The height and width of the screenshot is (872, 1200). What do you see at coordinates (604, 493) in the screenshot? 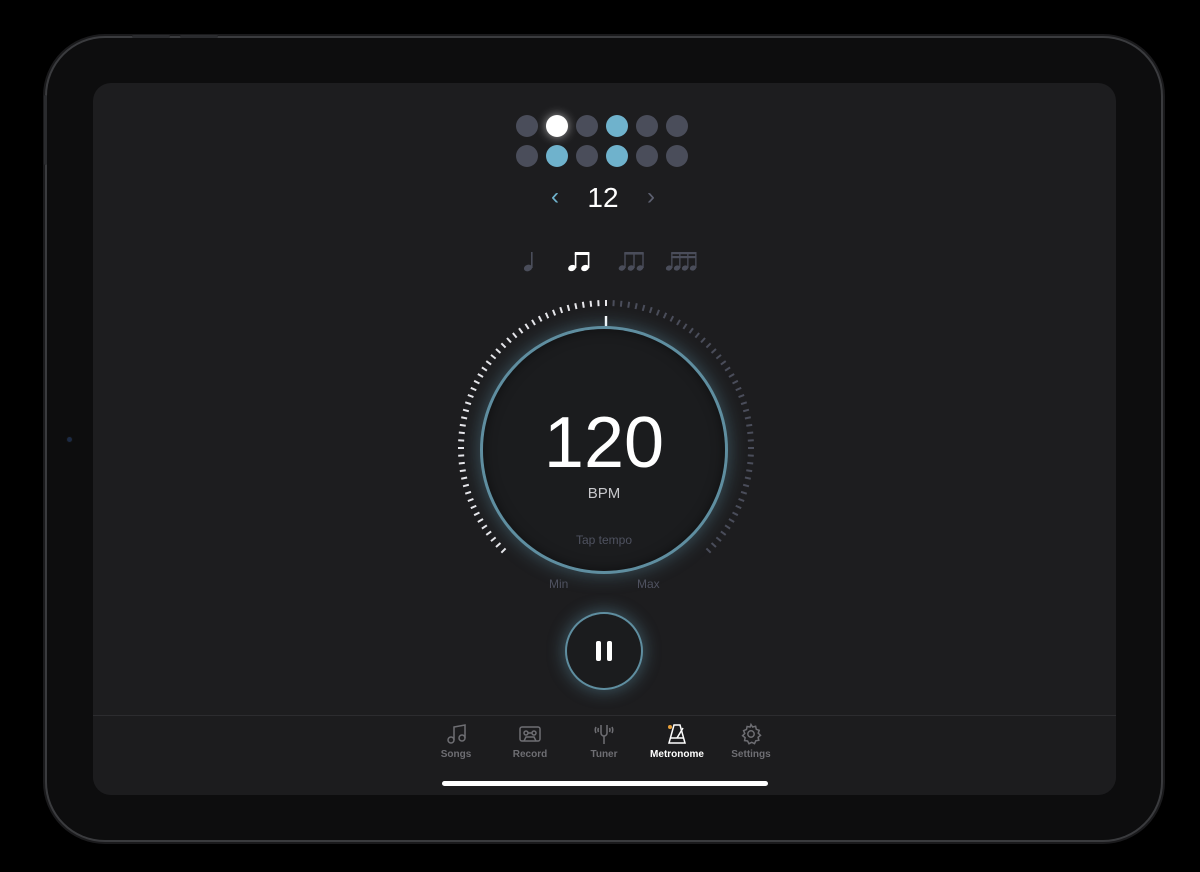
I see `bpm-unit-label: BPM` at bounding box center [604, 493].